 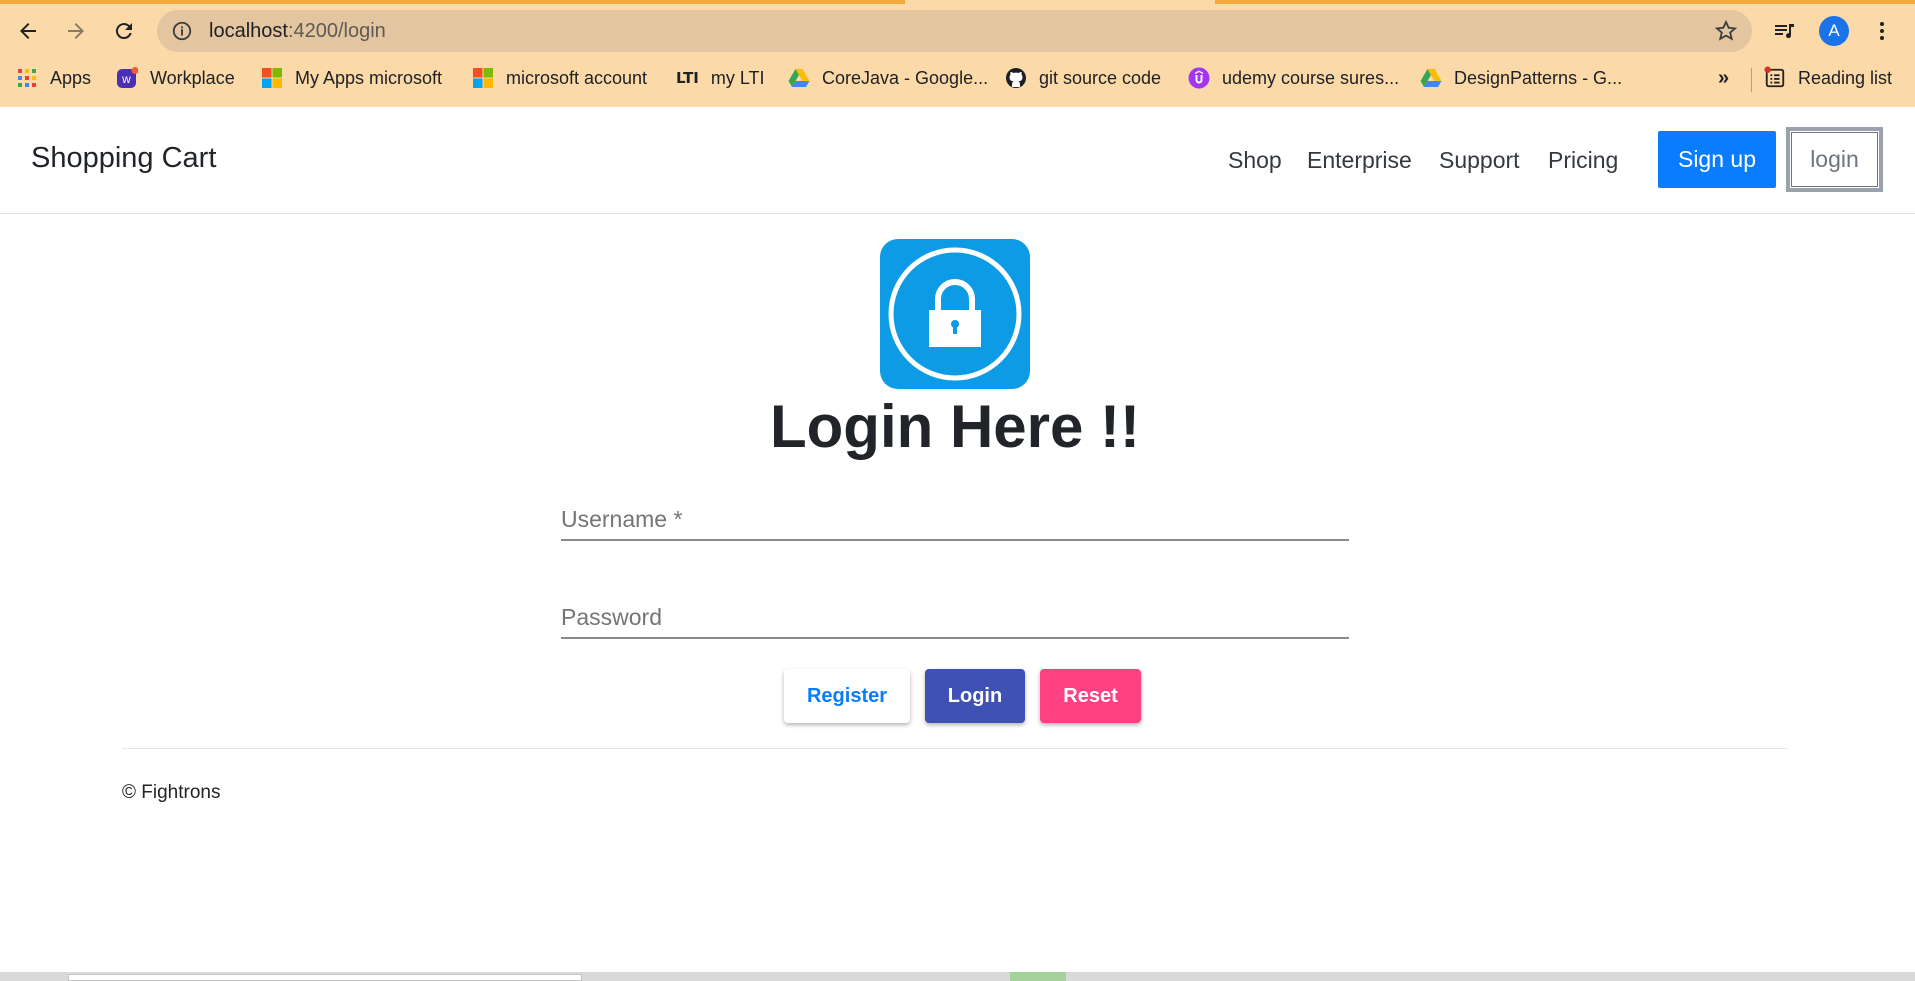 What do you see at coordinates (559, 78) in the screenshot?
I see `bookmark-microsoft-account: microsoft account` at bounding box center [559, 78].